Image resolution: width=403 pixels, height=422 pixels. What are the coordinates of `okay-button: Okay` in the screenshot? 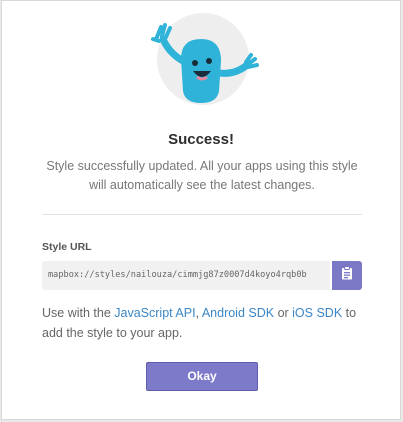 It's located at (202, 376).